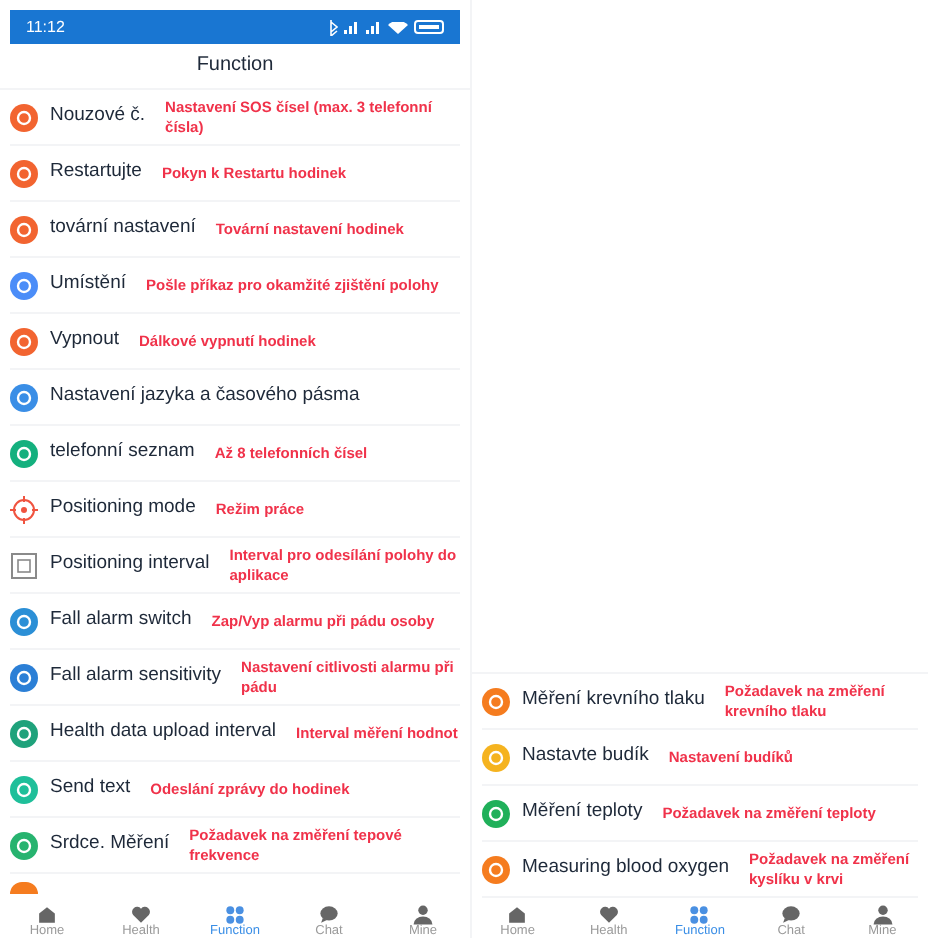  Describe the element at coordinates (121, 620) in the screenshot. I see `item-label: Fall alarm switch` at that location.